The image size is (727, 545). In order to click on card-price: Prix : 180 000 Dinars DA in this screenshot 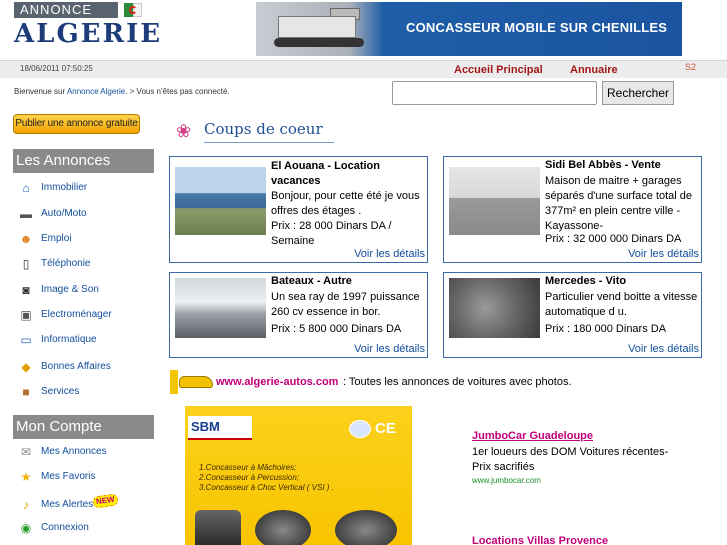, I will do `click(606, 329)`.